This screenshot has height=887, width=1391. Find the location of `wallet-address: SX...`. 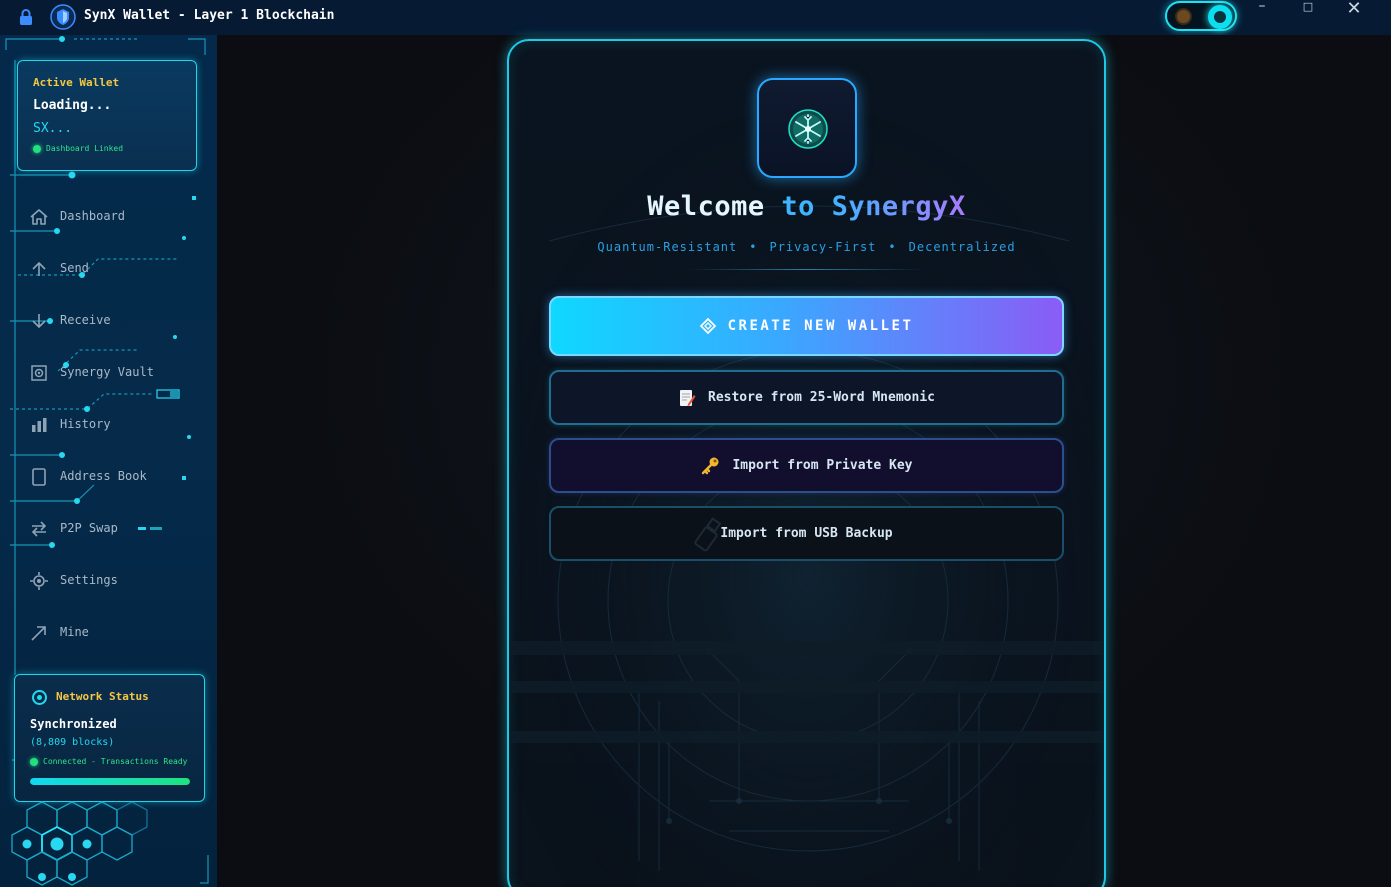

wallet-address: SX... is located at coordinates (53, 128).